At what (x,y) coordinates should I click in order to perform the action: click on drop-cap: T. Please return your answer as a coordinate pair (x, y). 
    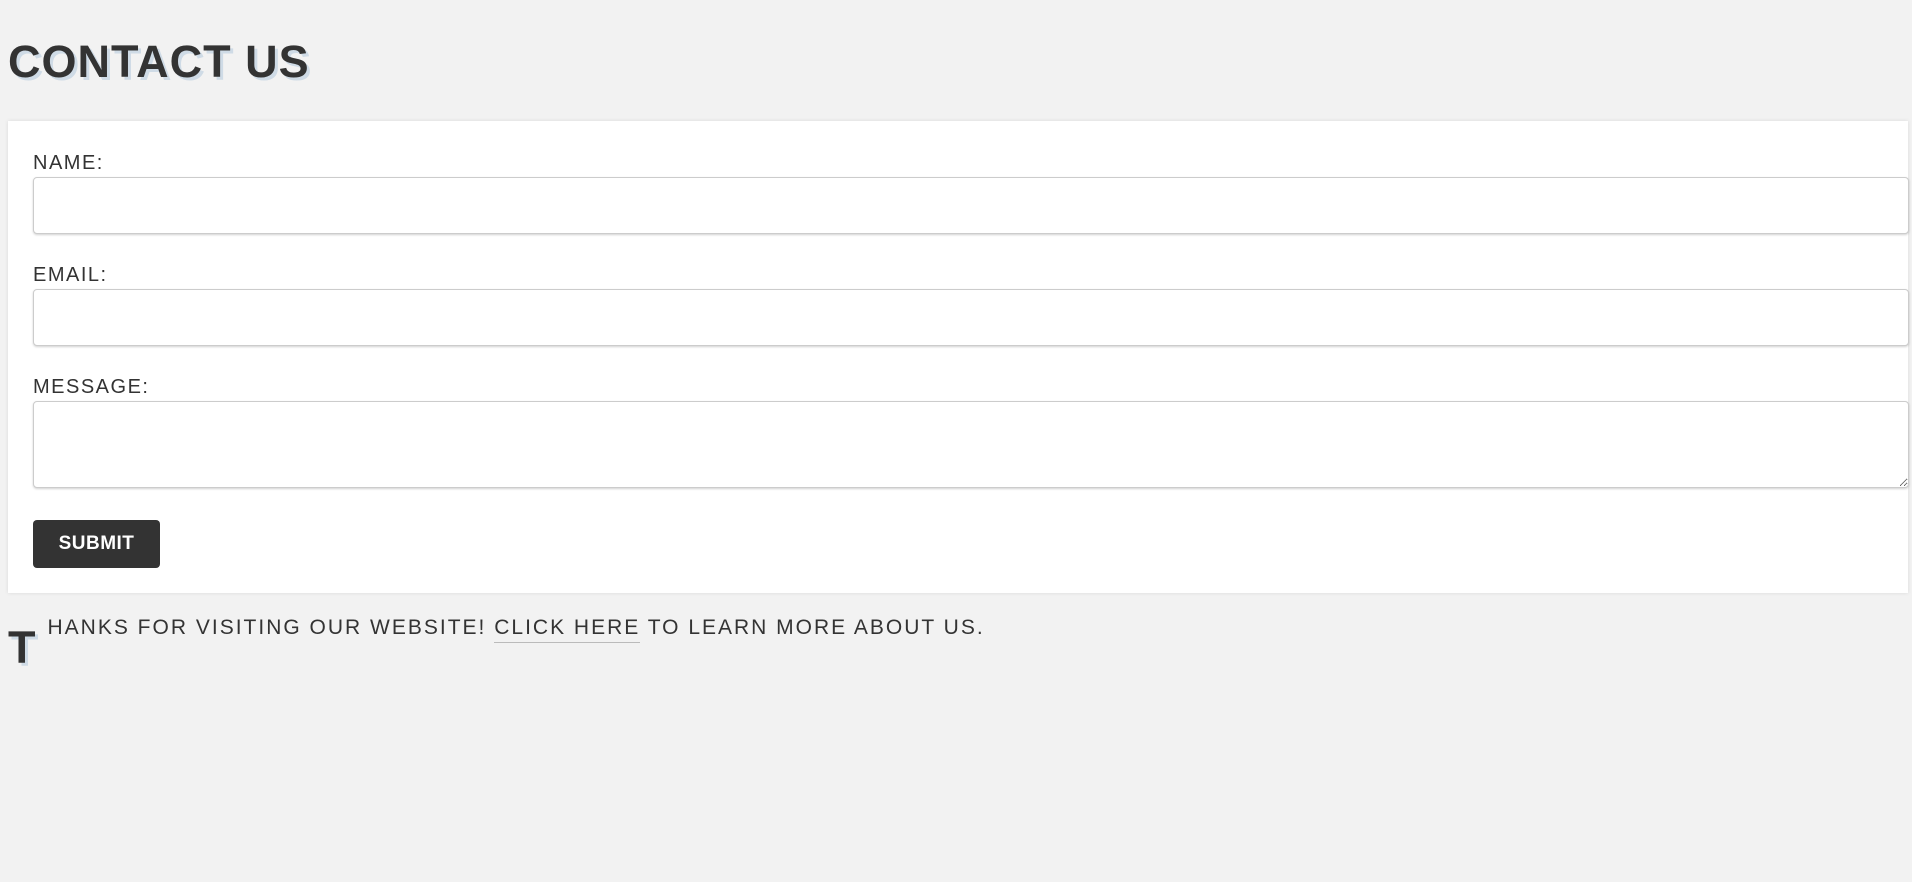
    Looking at the image, I should click on (22, 647).